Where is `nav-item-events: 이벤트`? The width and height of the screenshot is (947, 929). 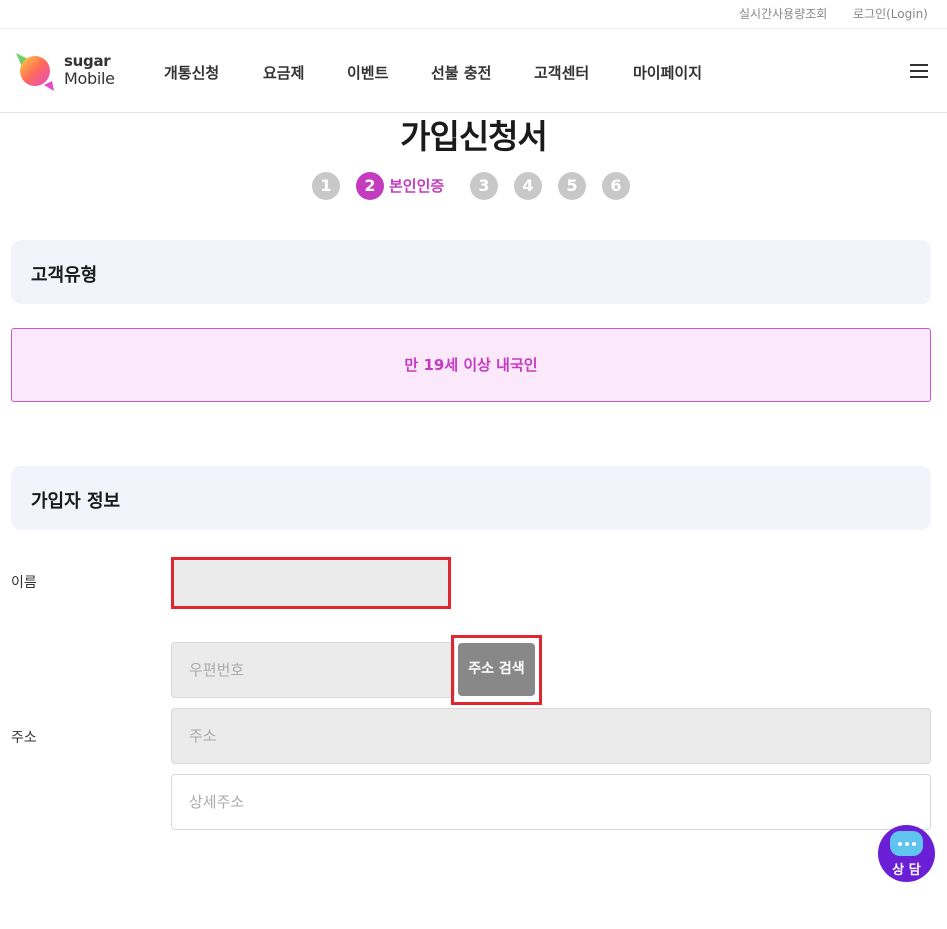
nav-item-events: 이벤트 is located at coordinates (367, 72).